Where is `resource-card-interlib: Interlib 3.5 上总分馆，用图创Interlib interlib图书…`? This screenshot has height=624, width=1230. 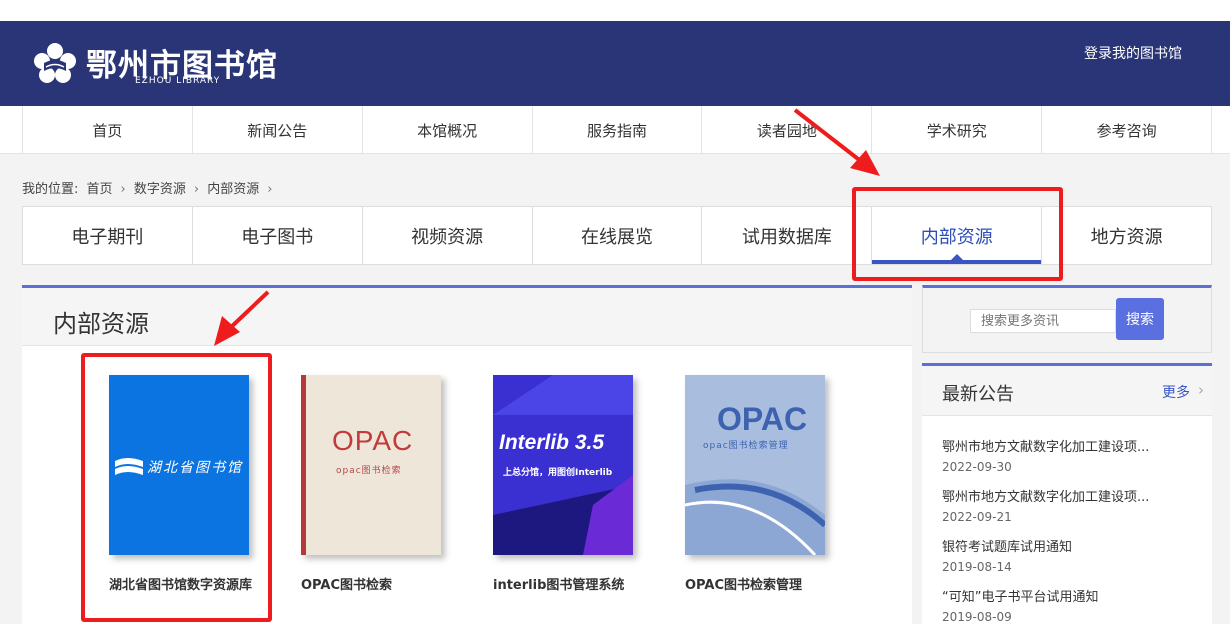 resource-card-interlib: Interlib 3.5 上总分馆，用图创Interlib interlib图书… is located at coordinates (578, 487).